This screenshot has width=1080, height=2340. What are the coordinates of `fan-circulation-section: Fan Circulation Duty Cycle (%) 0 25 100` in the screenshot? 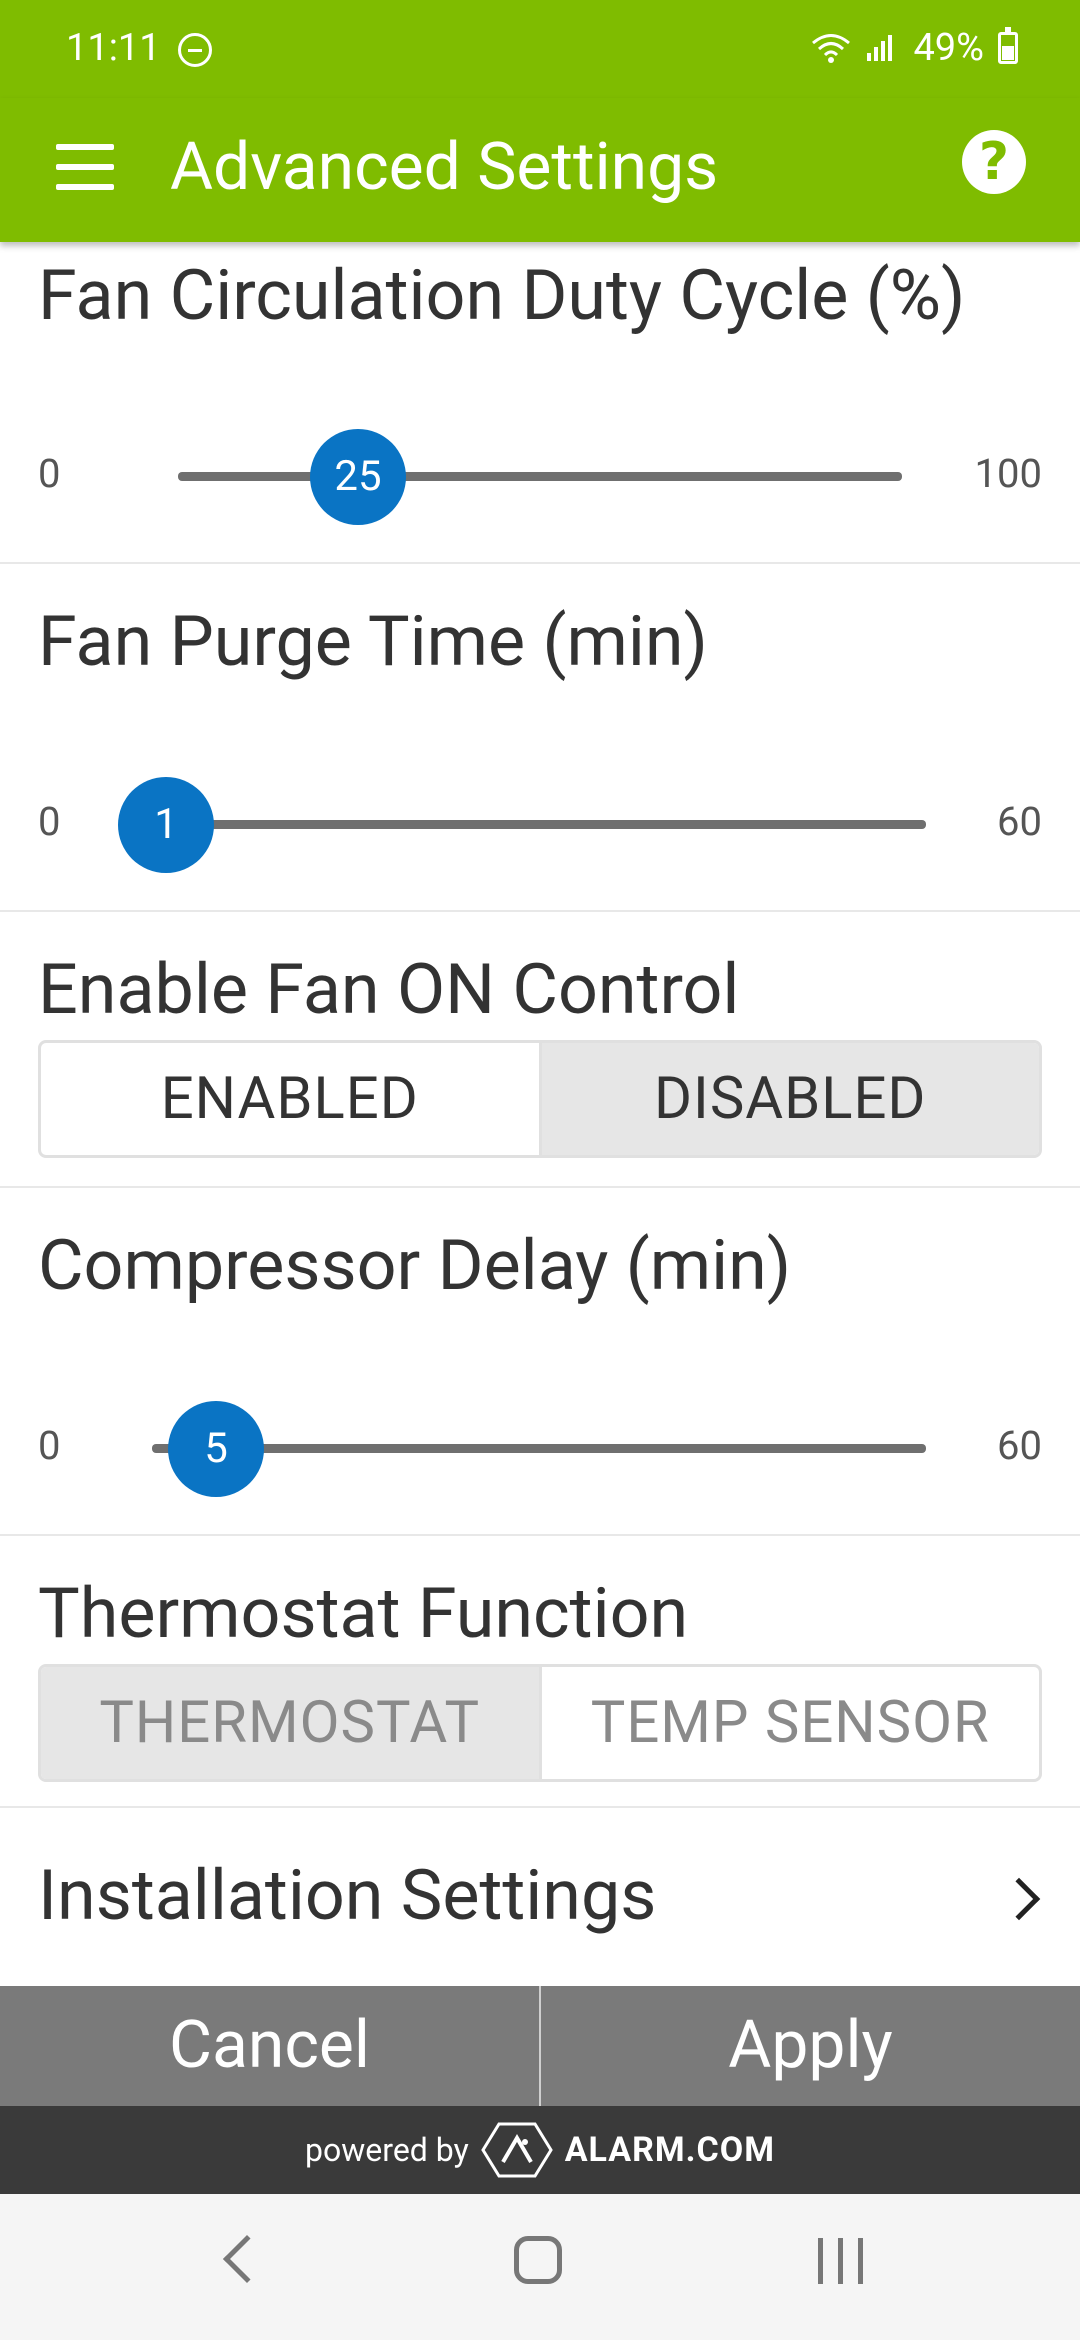 It's located at (540, 403).